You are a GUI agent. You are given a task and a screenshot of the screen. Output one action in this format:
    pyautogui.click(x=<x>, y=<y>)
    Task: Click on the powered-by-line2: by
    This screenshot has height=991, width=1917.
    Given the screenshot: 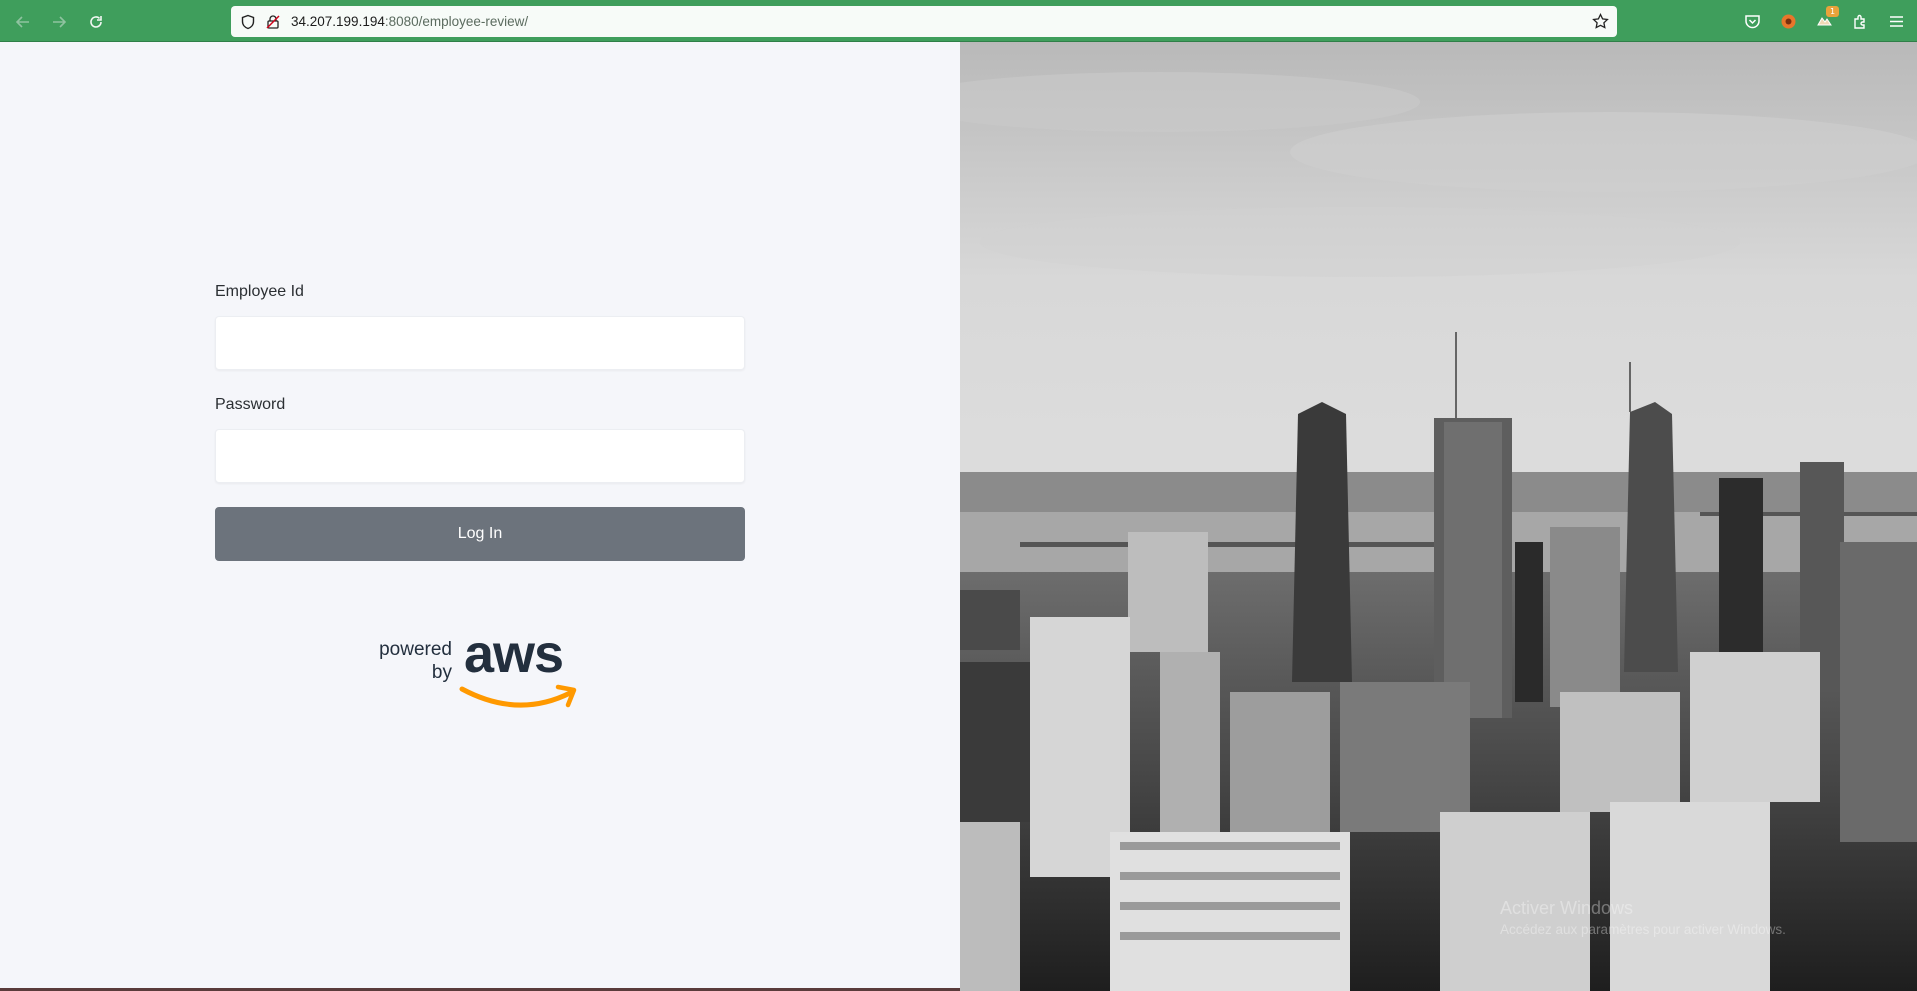 What is the action you would take?
    pyautogui.click(x=441, y=672)
    